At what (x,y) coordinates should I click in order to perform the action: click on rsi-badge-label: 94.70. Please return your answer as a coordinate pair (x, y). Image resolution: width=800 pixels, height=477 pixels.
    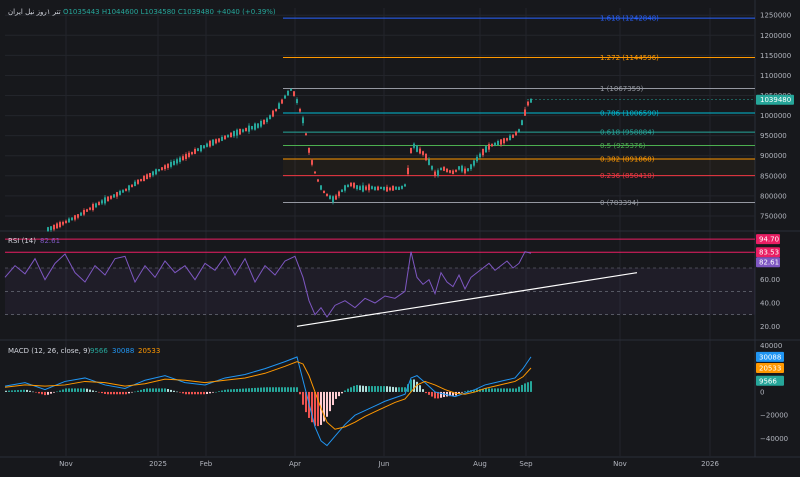
    Looking at the image, I should click on (769, 240).